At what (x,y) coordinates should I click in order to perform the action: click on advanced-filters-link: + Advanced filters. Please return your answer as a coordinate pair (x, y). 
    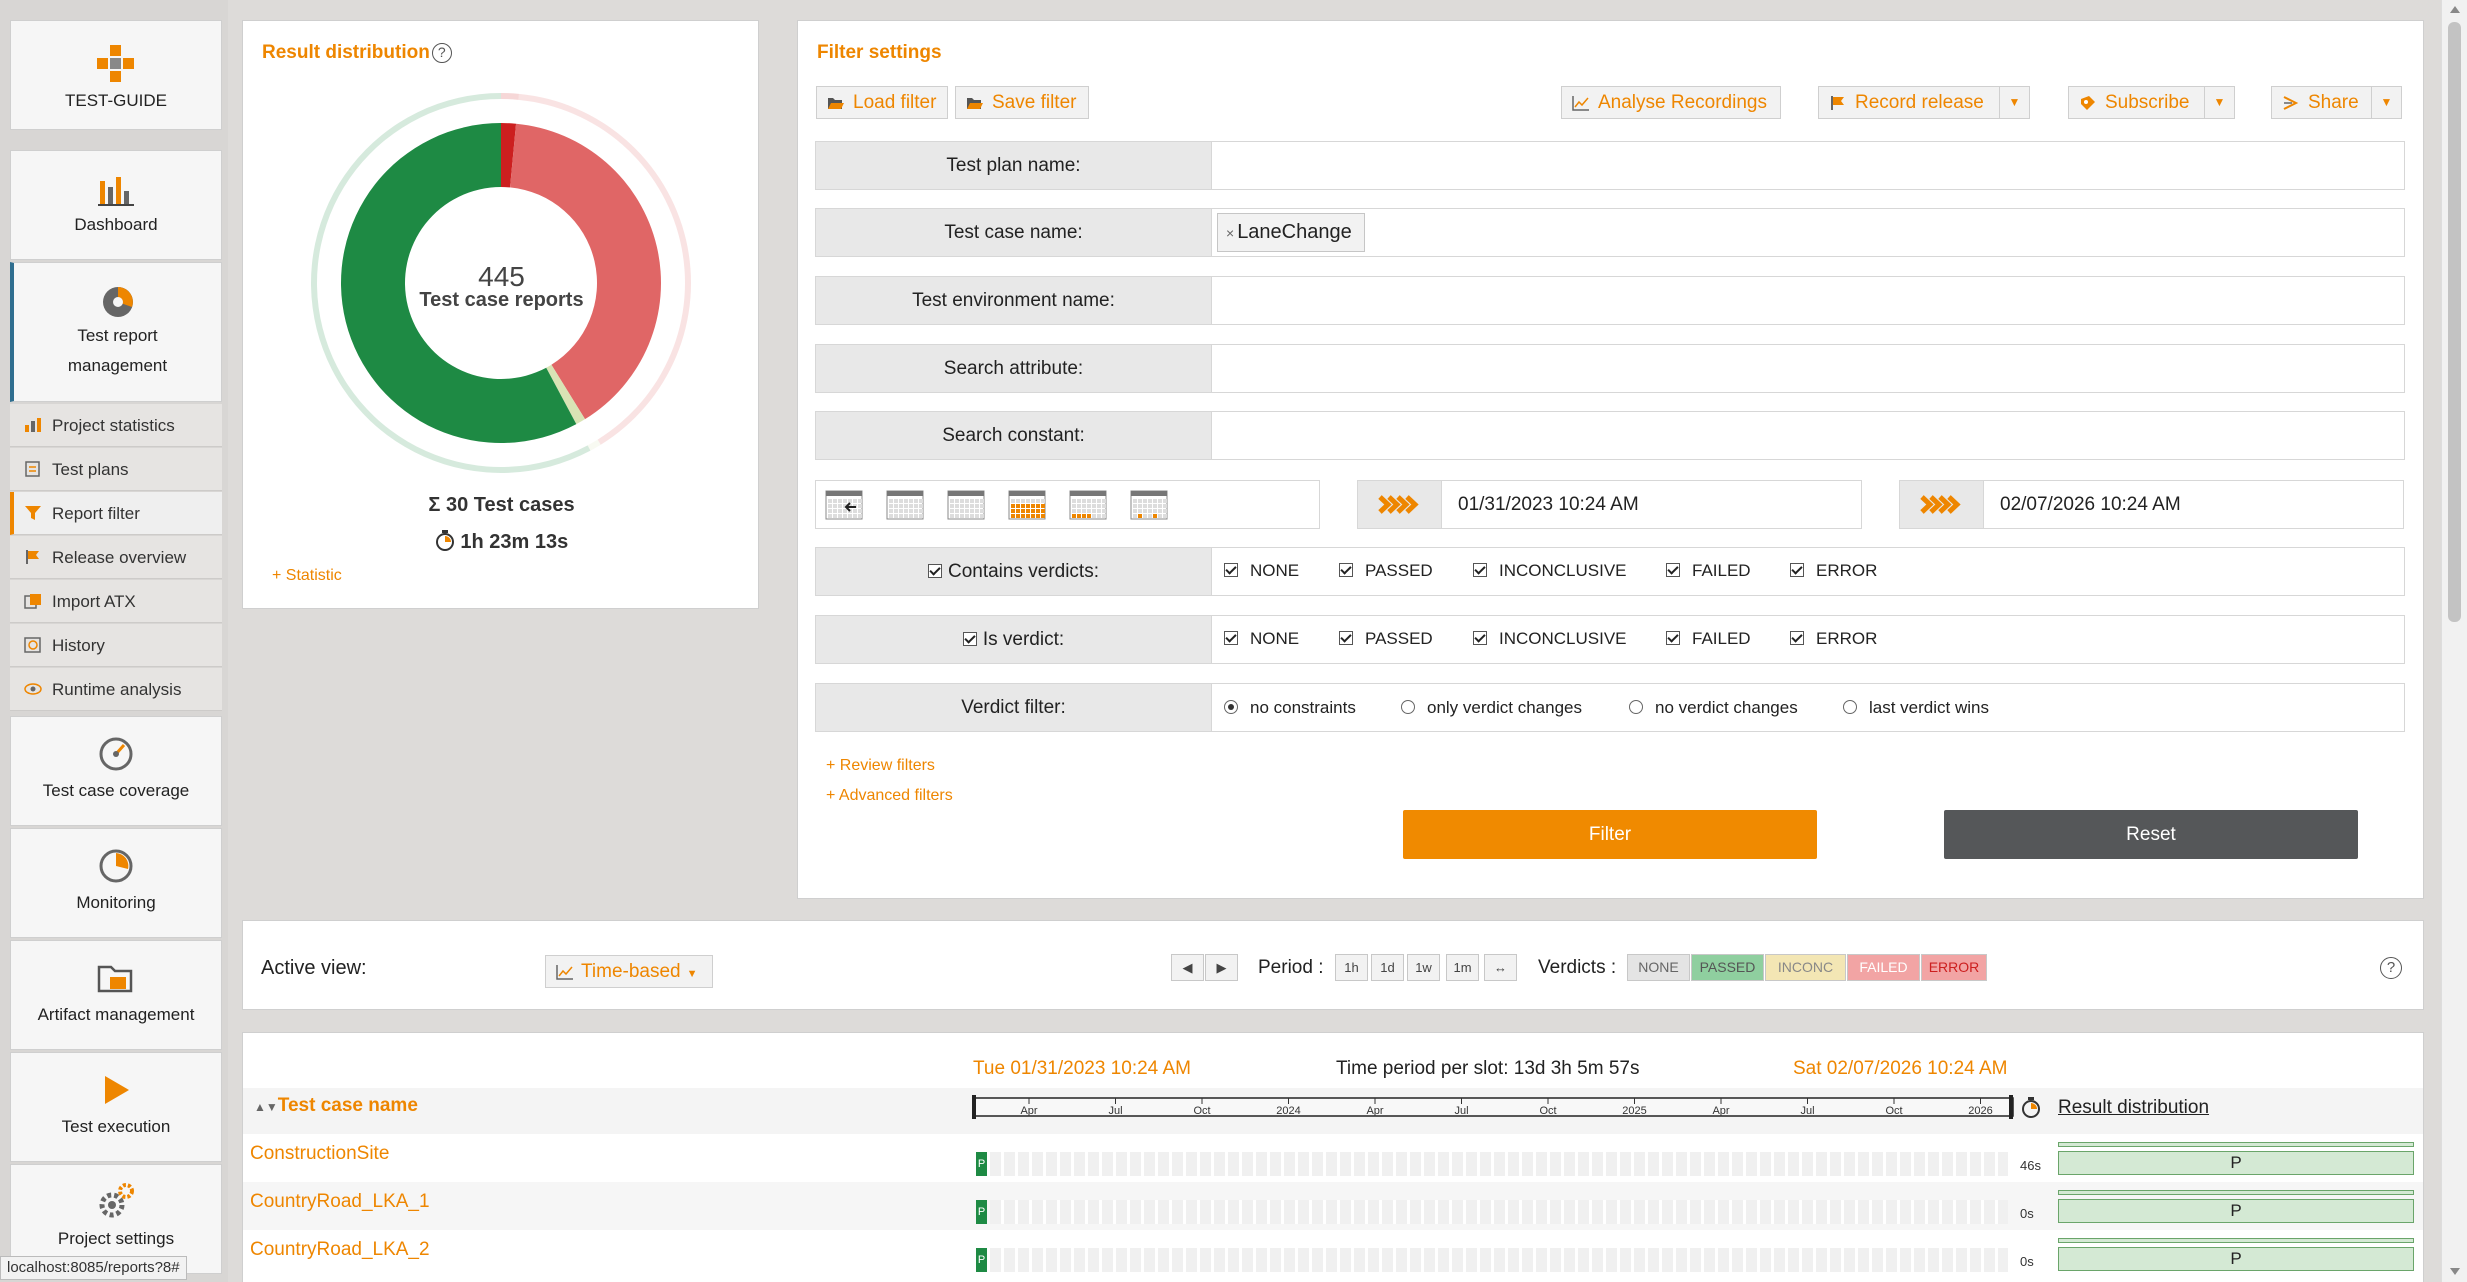
    Looking at the image, I should click on (889, 796).